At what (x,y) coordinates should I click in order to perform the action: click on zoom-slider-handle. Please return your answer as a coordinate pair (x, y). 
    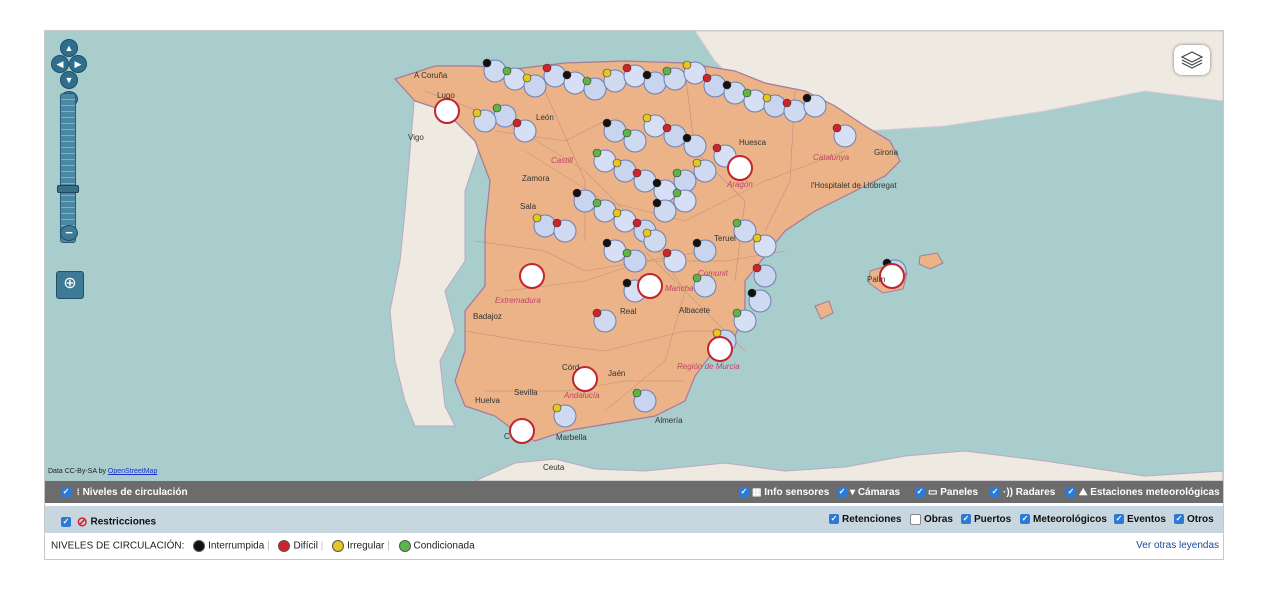
    Looking at the image, I should click on (68, 189).